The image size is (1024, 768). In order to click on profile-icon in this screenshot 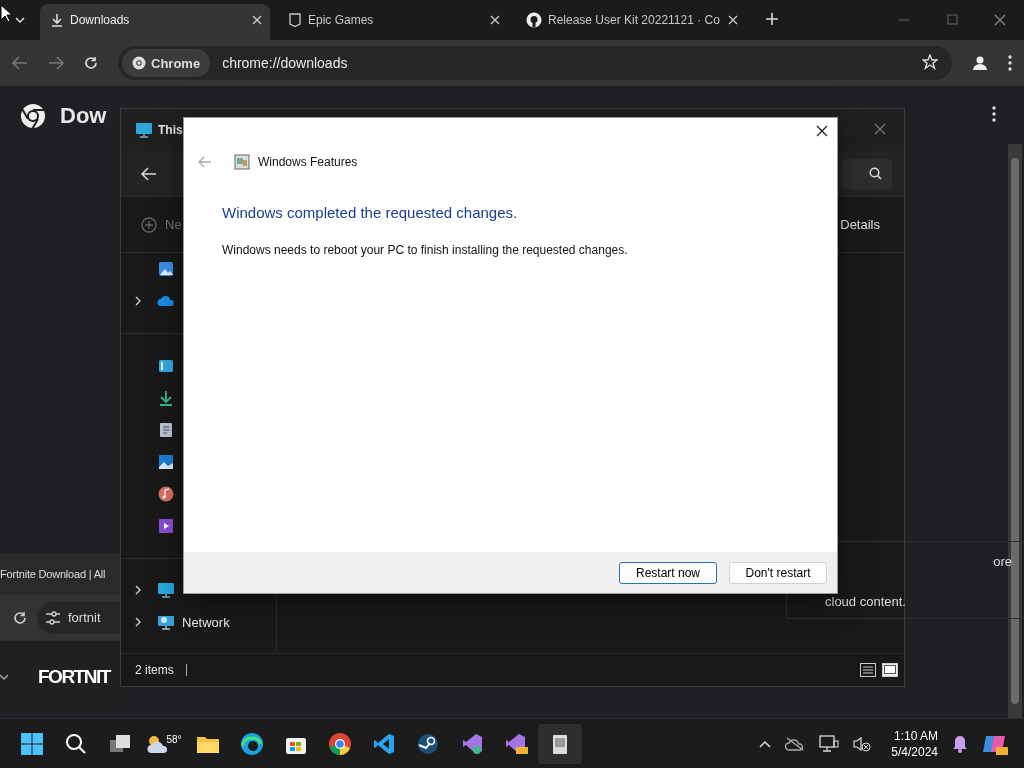, I will do `click(980, 63)`.